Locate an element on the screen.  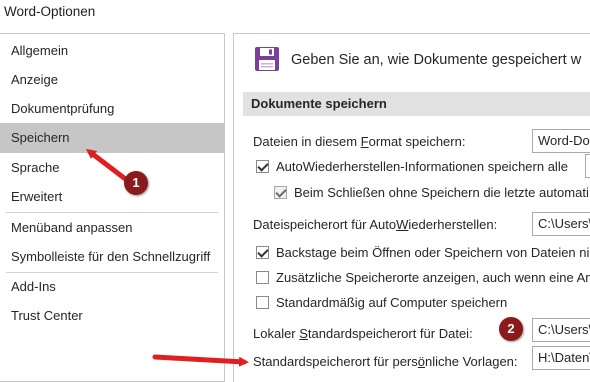
format-label-accesskey: F is located at coordinates (364, 141).